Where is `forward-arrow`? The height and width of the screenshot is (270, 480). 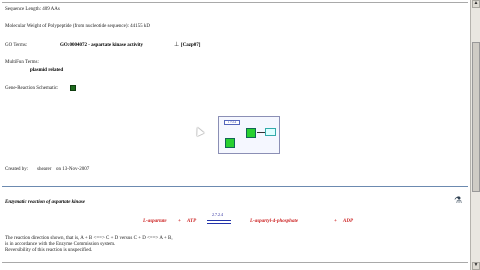
forward-arrow is located at coordinates (219, 220).